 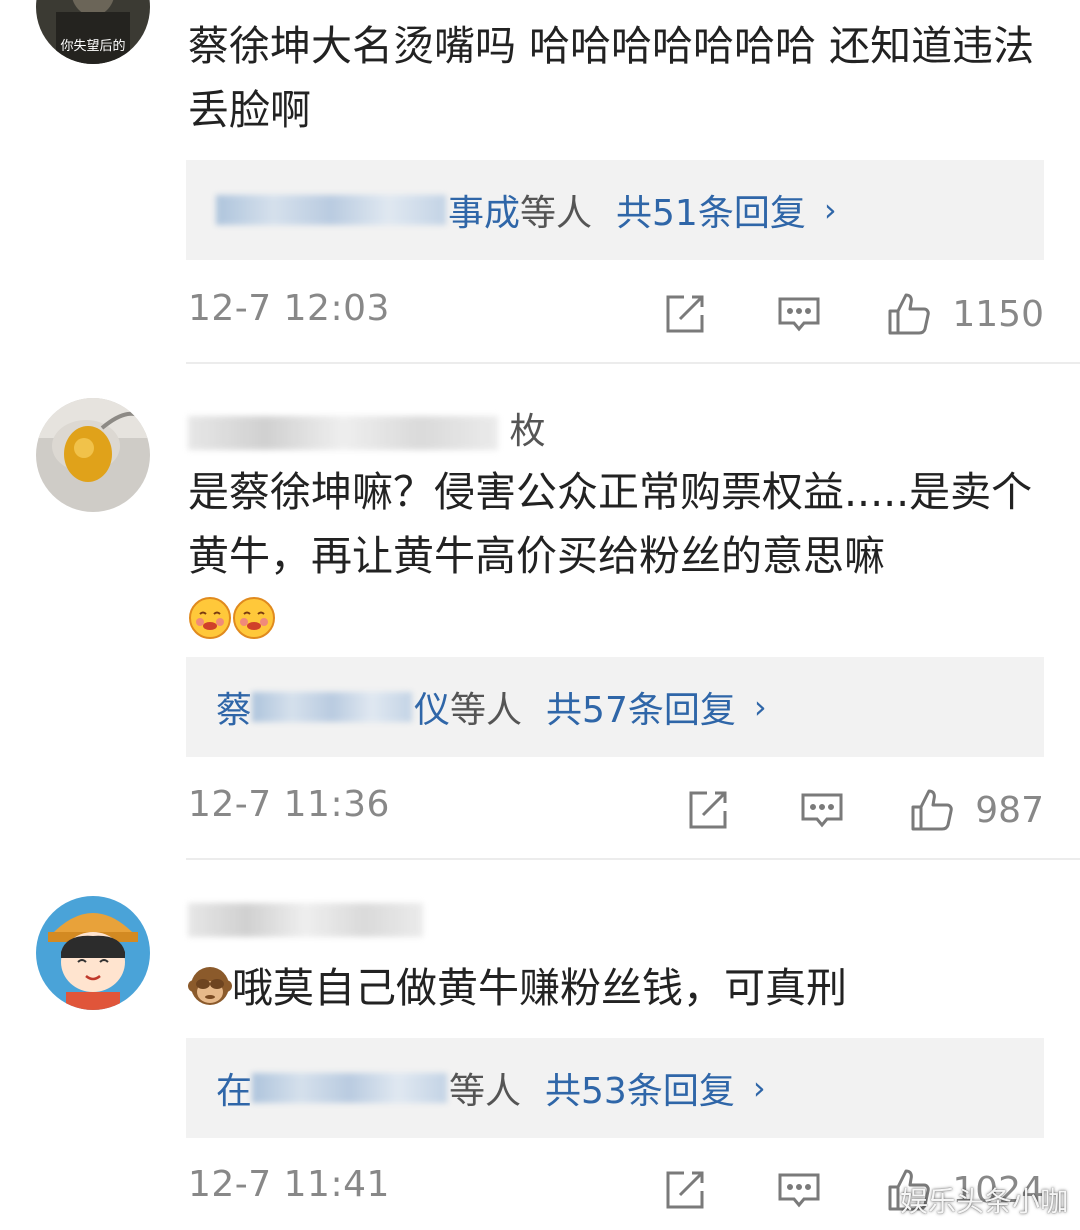 What do you see at coordinates (93, 32) in the screenshot?
I see `avatar: 你失望后的` at bounding box center [93, 32].